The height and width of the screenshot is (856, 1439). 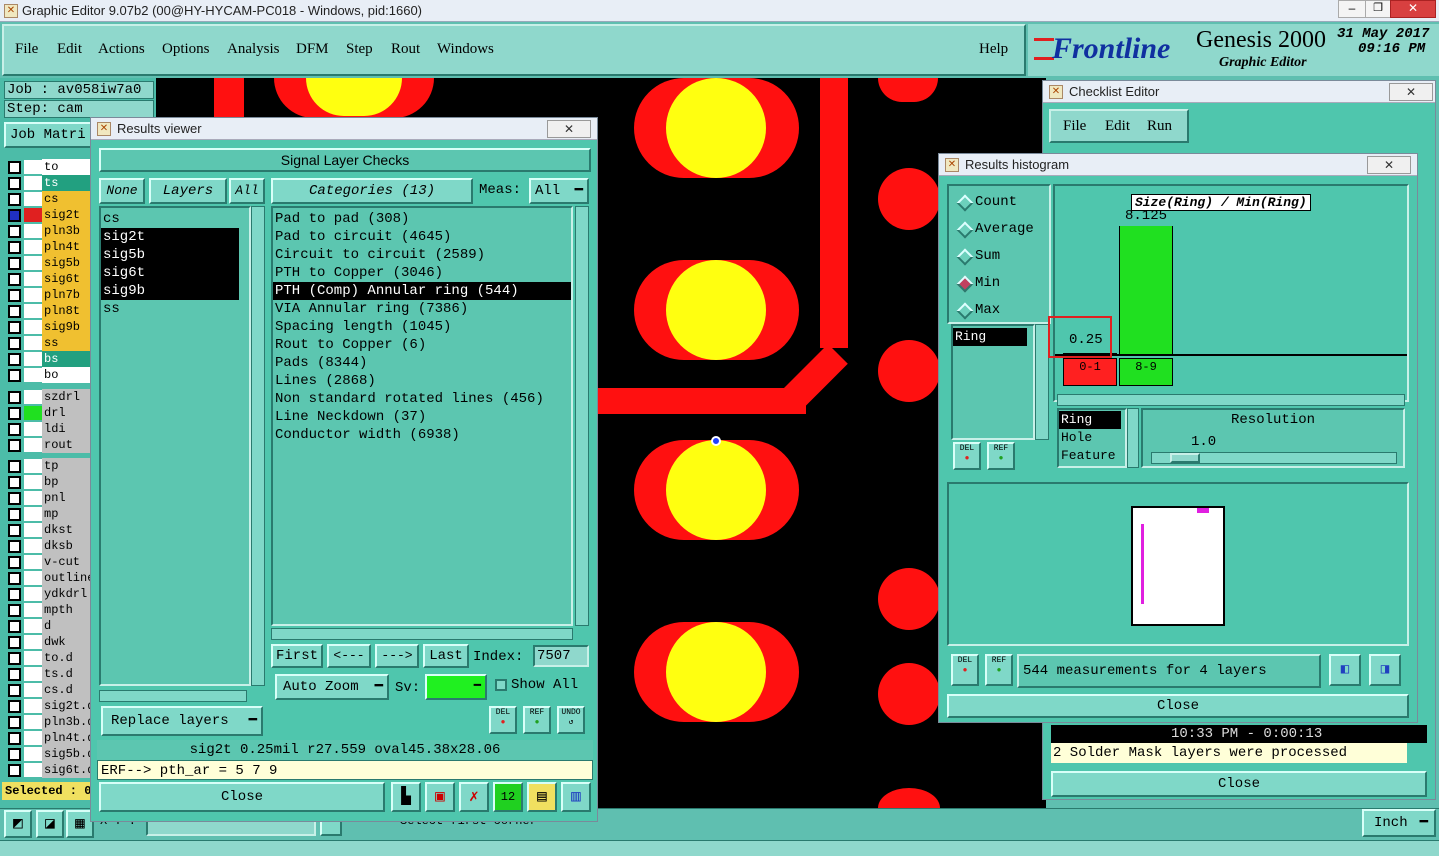 I want to click on category-item: PTH to Copper (3046), so click(x=422, y=273).